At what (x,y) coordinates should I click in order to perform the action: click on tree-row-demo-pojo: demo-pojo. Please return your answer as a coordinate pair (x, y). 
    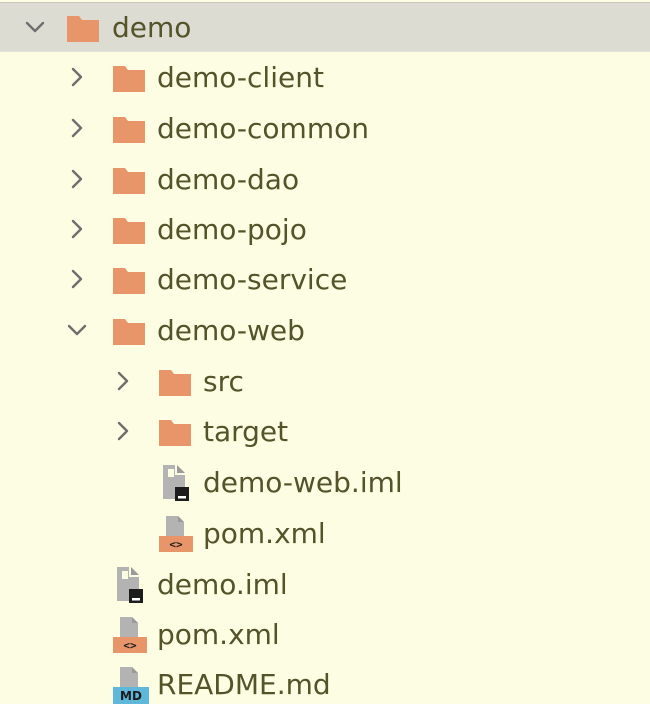
    Looking at the image, I should click on (325, 230).